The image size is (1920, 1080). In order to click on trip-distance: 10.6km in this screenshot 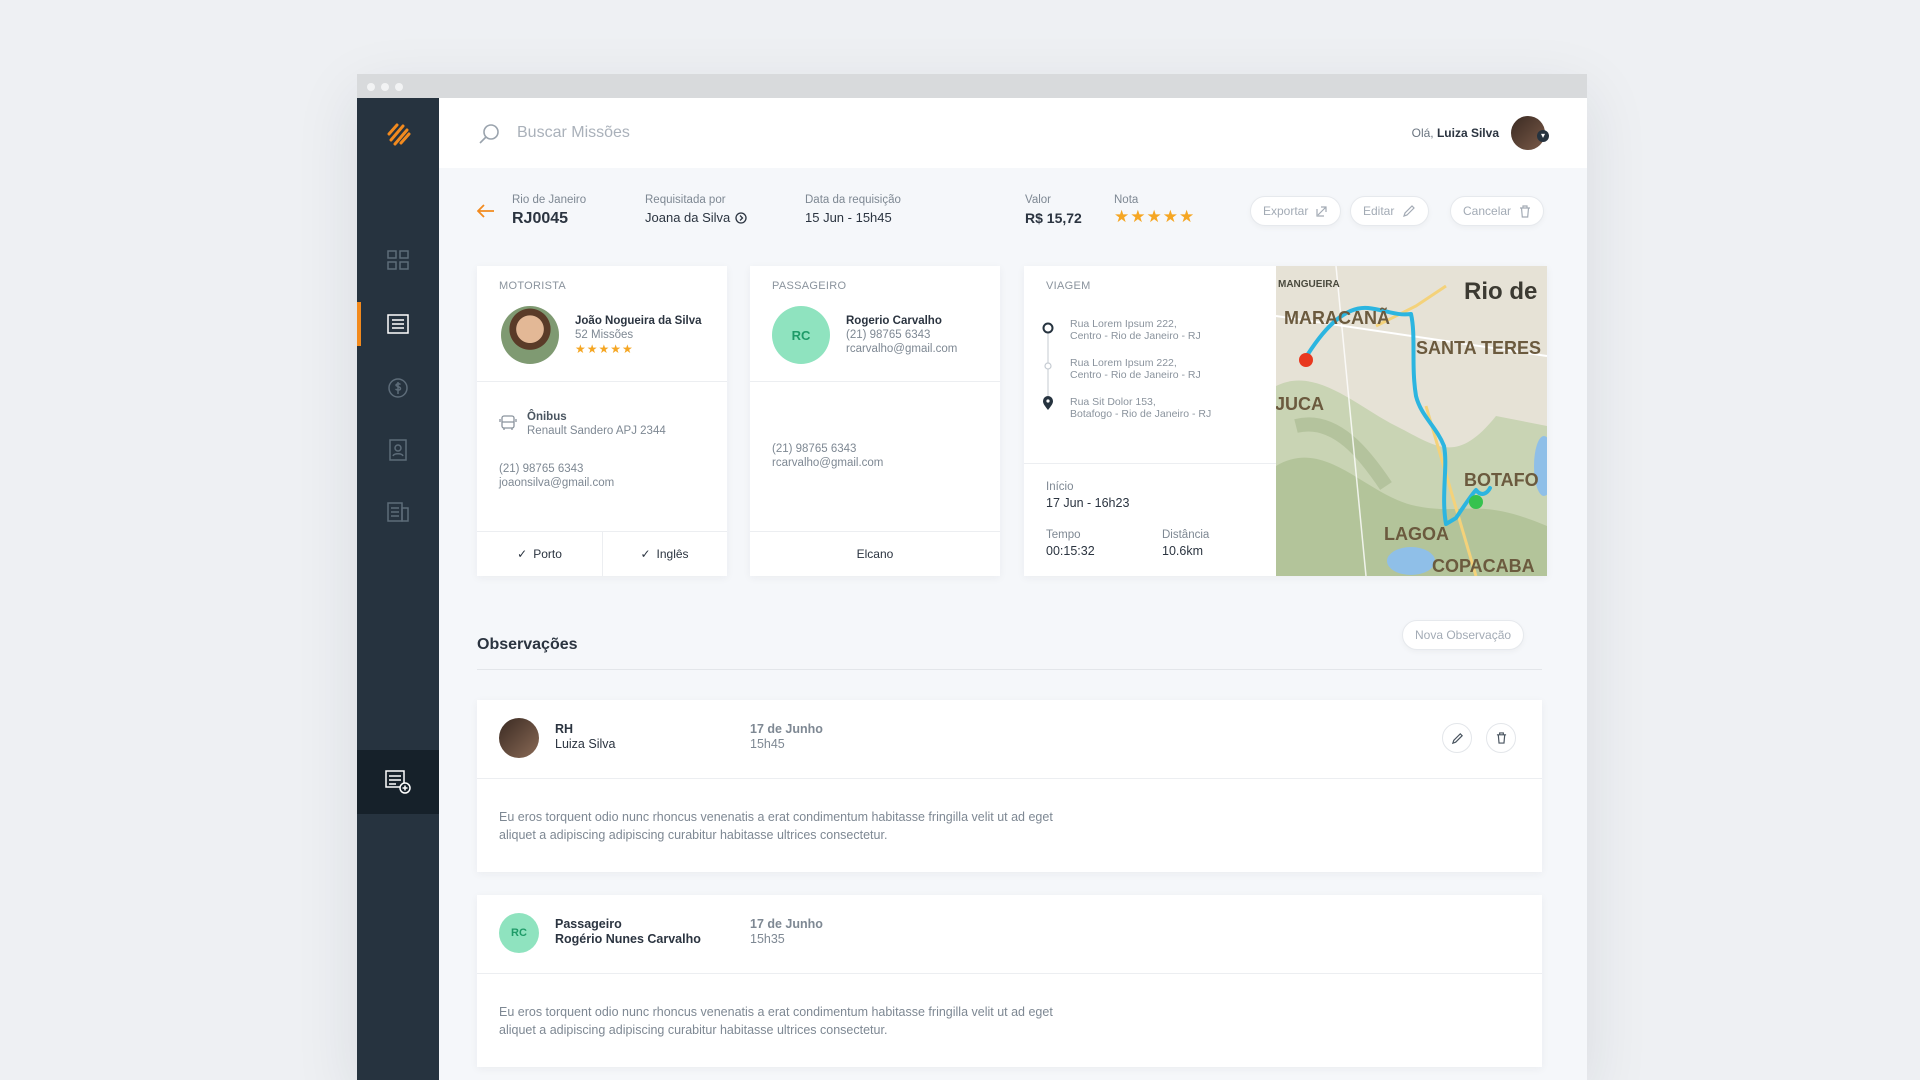, I will do `click(1182, 551)`.